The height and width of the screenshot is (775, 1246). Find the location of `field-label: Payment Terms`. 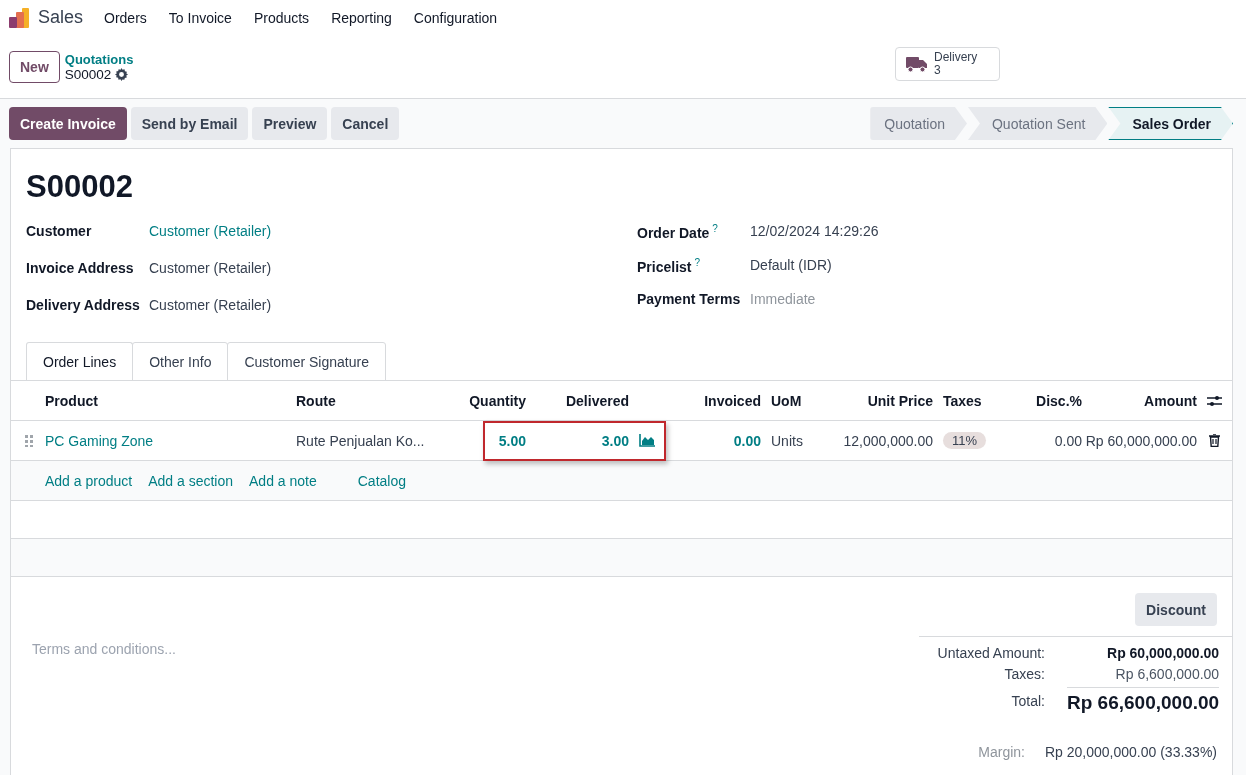

field-label: Payment Terms is located at coordinates (689, 299).